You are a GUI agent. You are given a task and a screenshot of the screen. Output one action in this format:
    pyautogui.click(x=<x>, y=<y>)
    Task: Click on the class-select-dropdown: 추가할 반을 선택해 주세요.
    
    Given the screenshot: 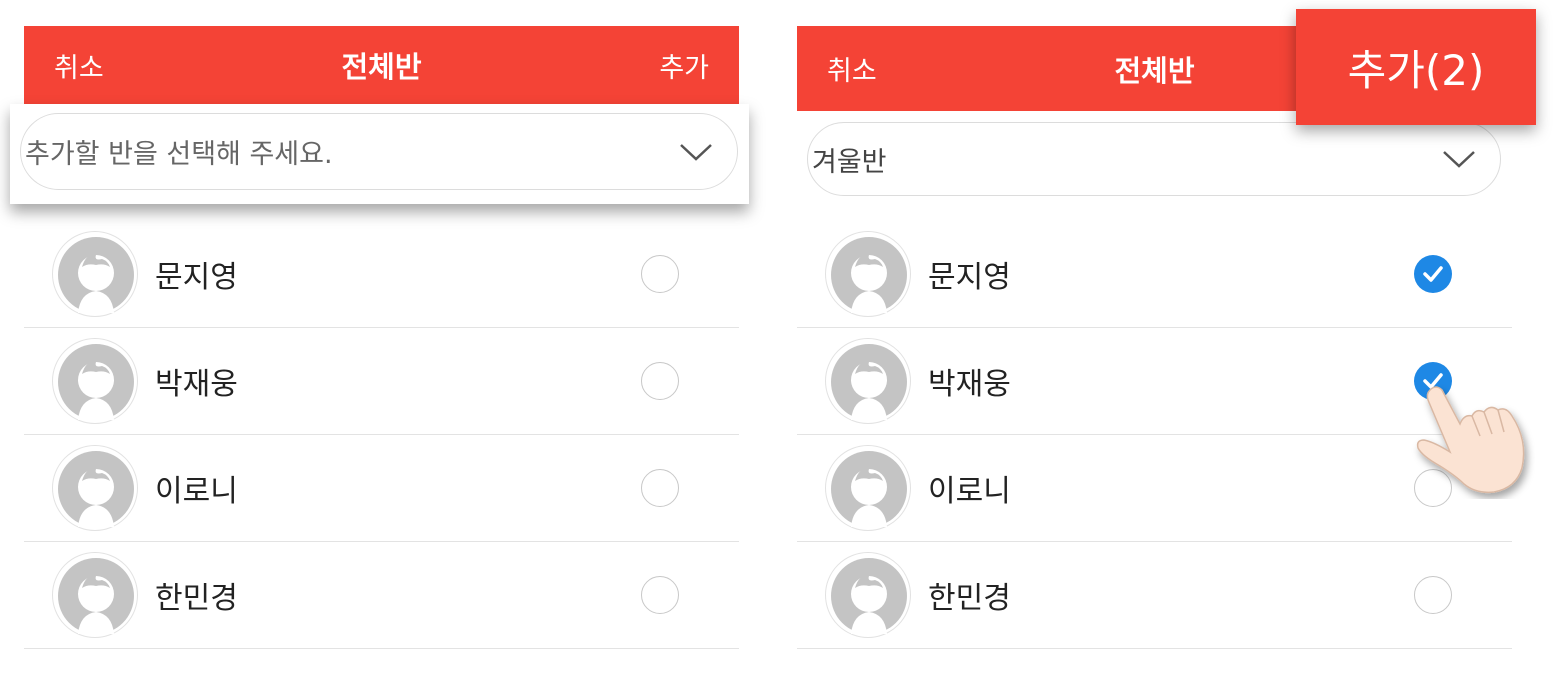 What is the action you would take?
    pyautogui.click(x=379, y=151)
    